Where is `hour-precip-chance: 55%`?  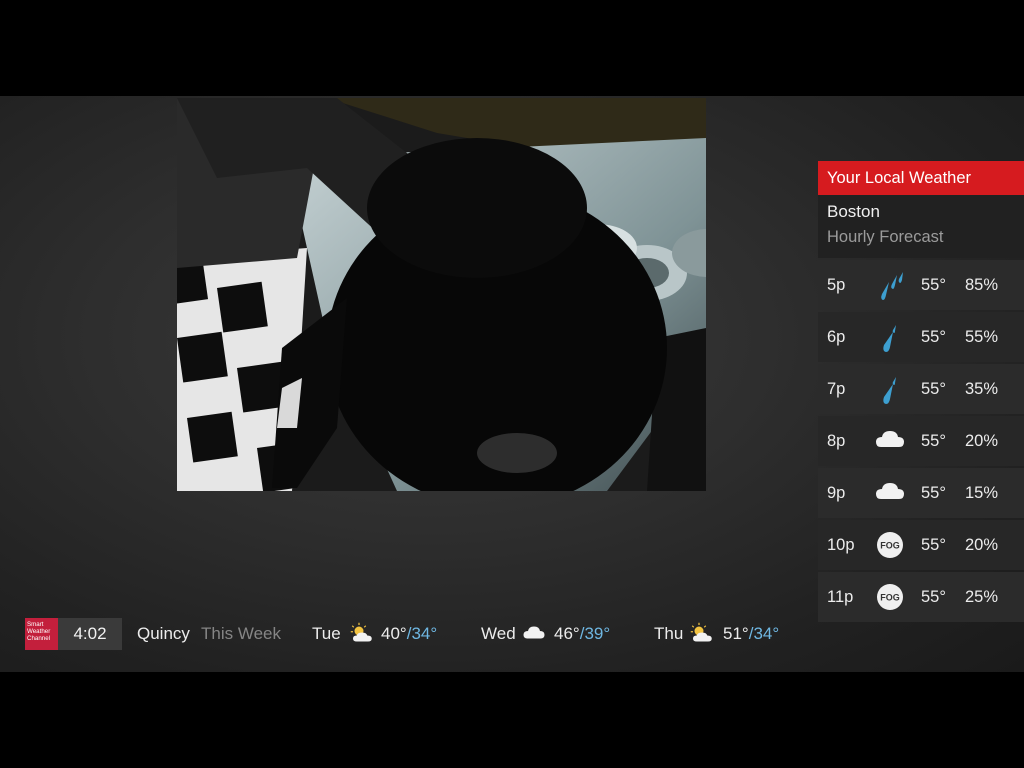
hour-precip-chance: 55% is located at coordinates (982, 337).